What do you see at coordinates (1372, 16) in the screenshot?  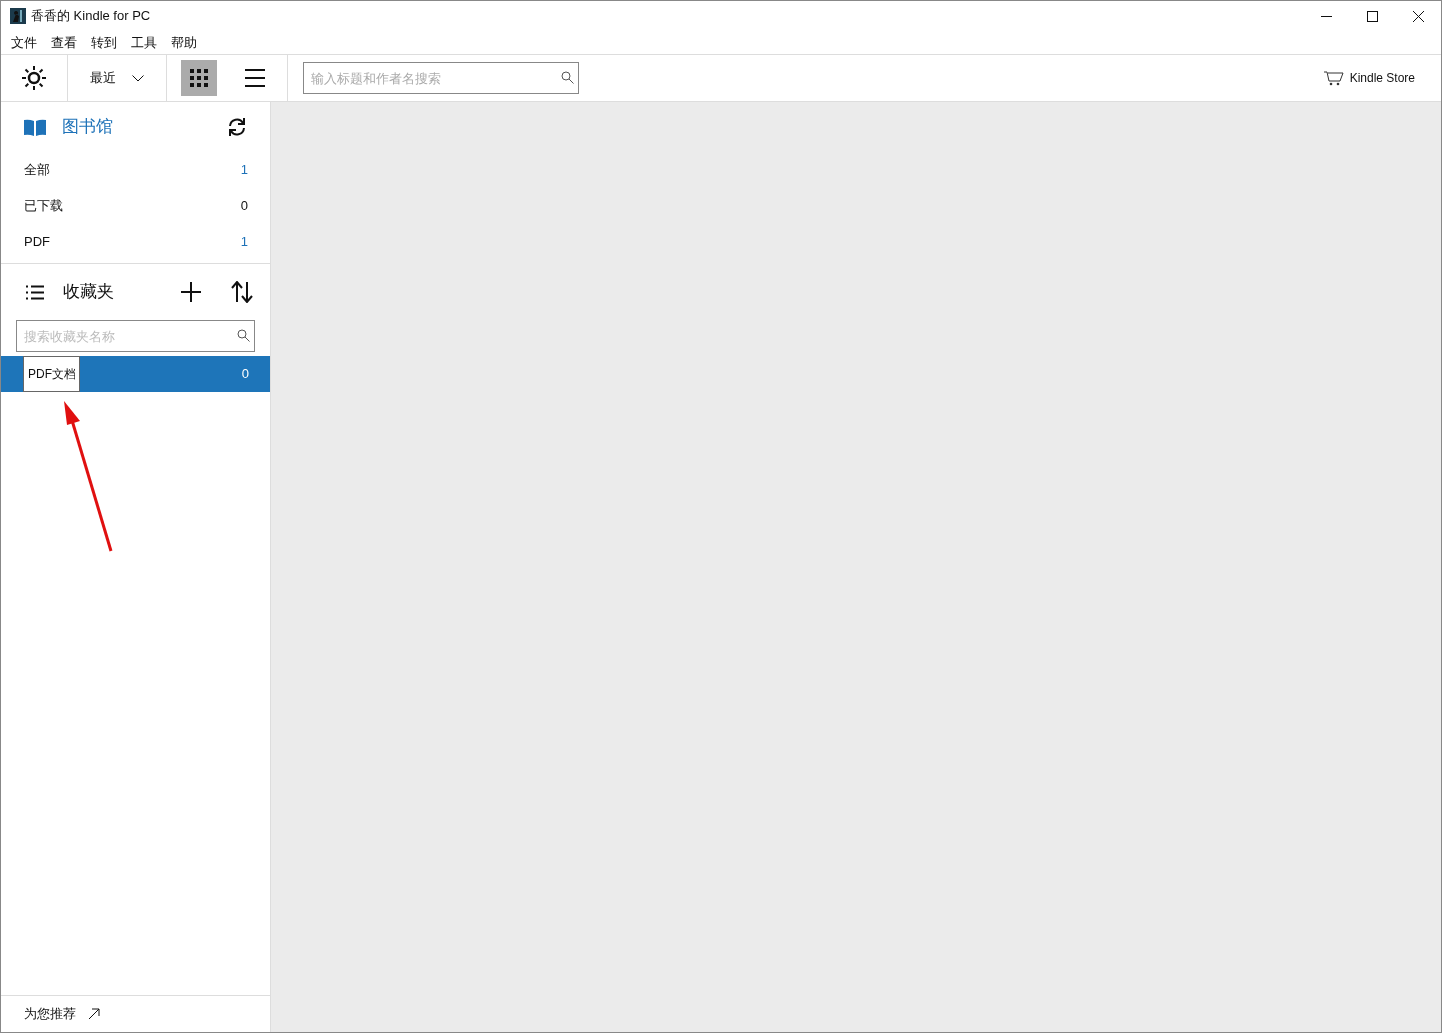 I see `maximize-icon` at bounding box center [1372, 16].